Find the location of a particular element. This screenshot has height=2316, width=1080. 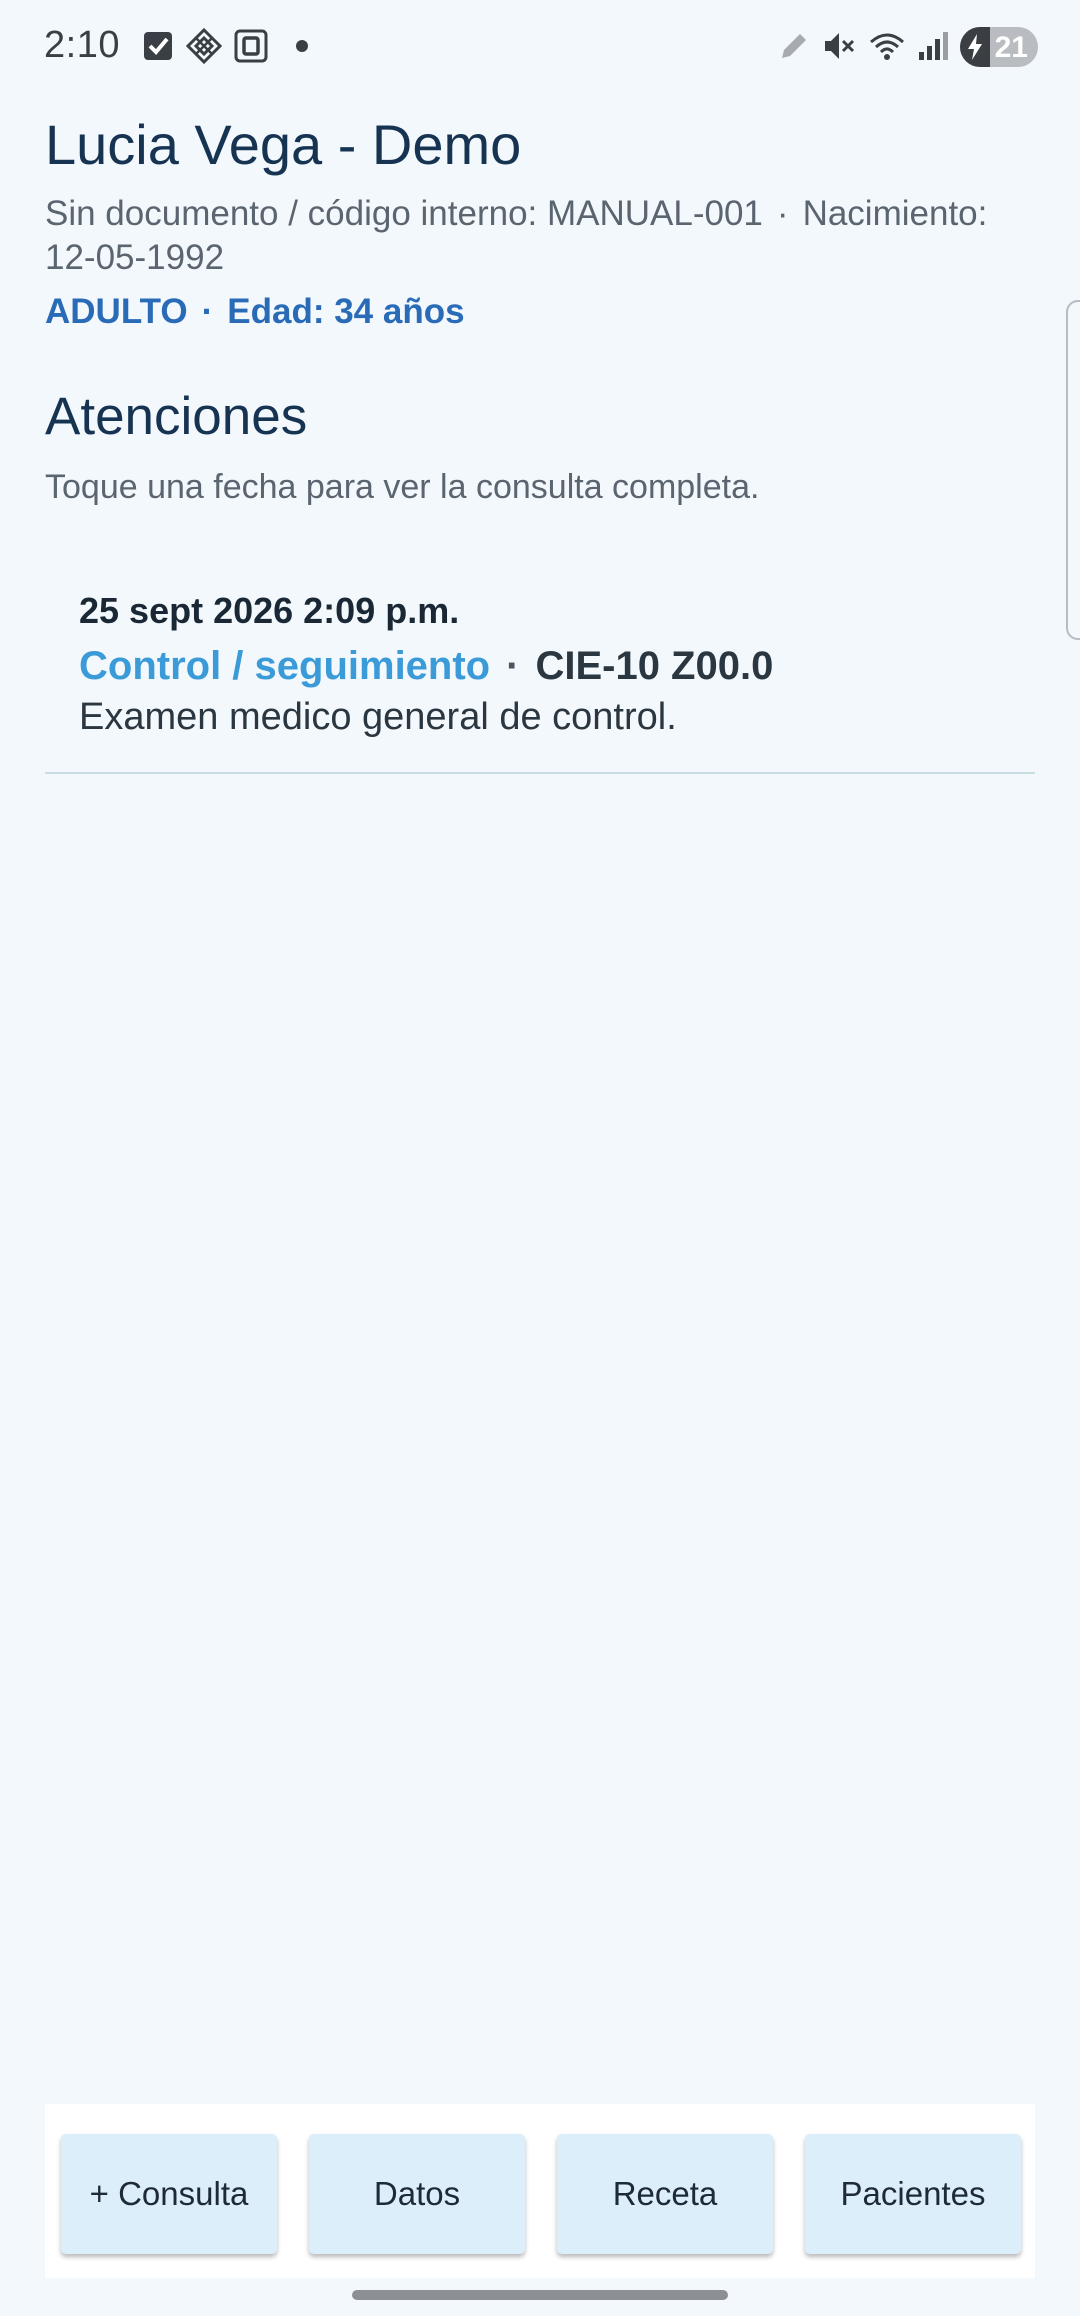

status-bar: 2:10 21 is located at coordinates (540, 48).